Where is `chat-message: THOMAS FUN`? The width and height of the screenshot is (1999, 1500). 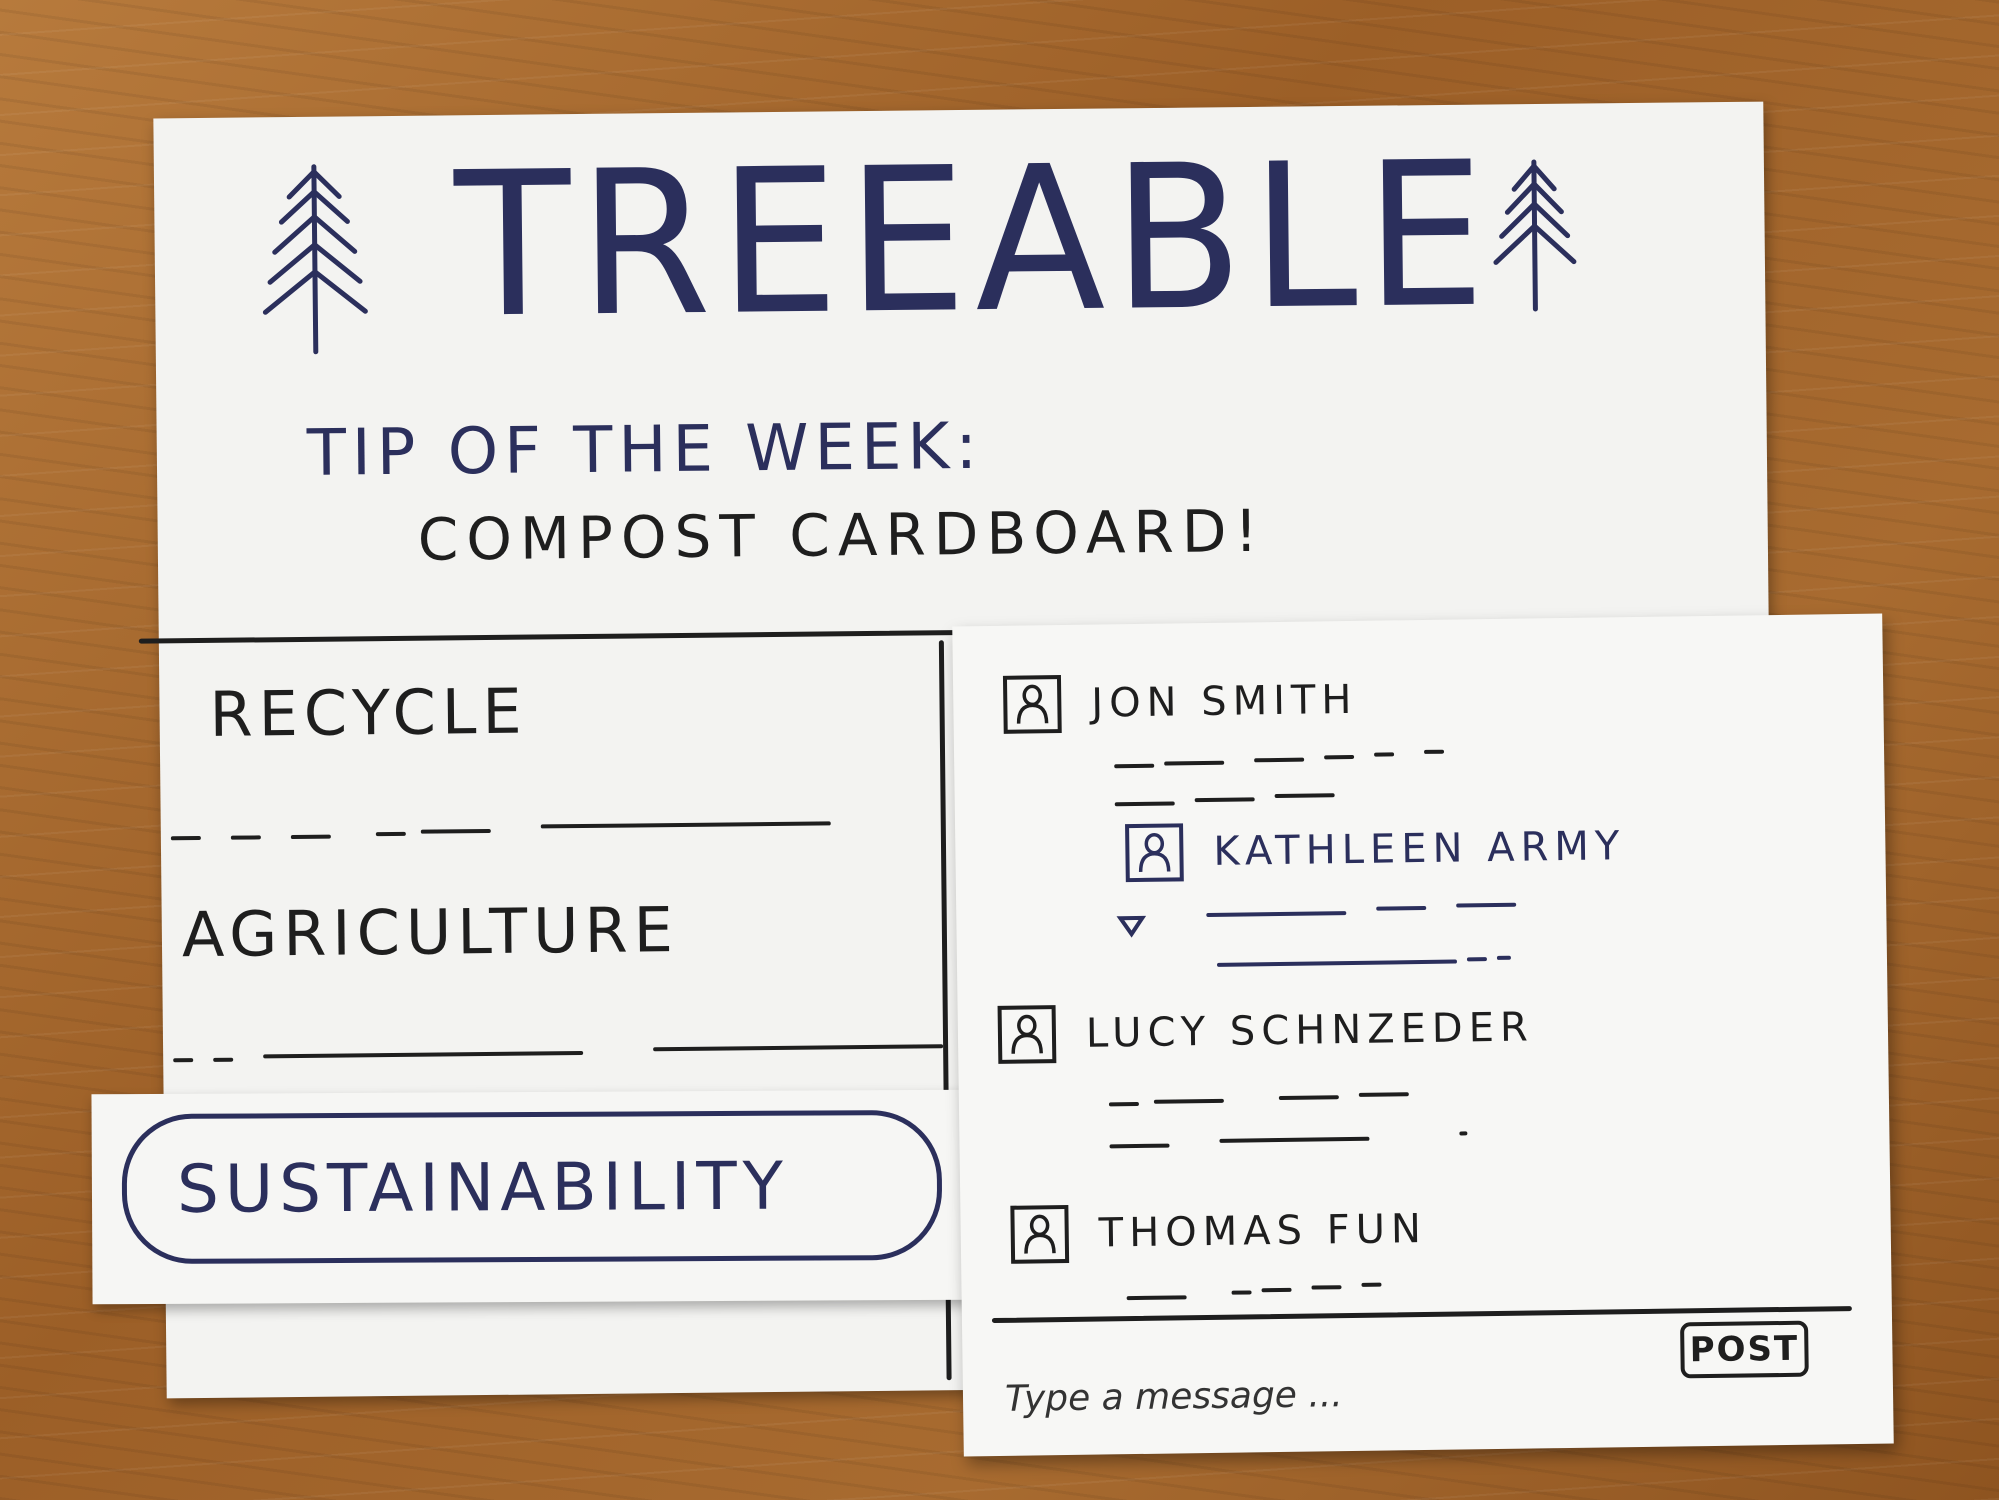
chat-message: THOMAS FUN is located at coordinates (1218, 1232).